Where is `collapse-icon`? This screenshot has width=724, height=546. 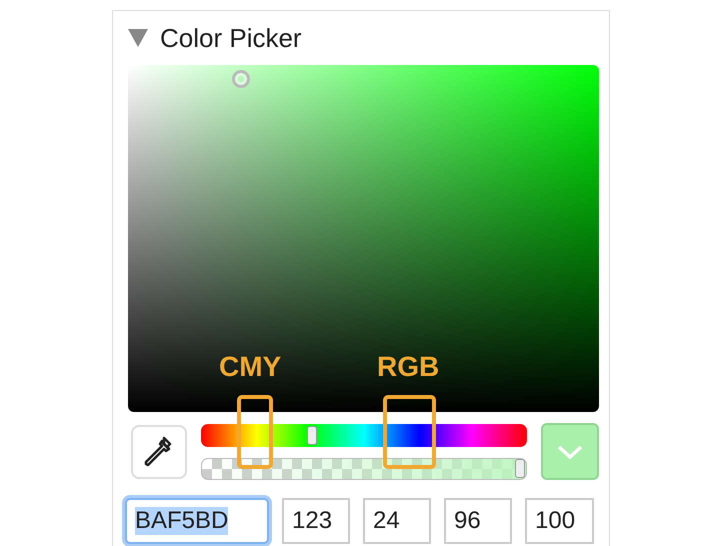
collapse-icon is located at coordinates (138, 38).